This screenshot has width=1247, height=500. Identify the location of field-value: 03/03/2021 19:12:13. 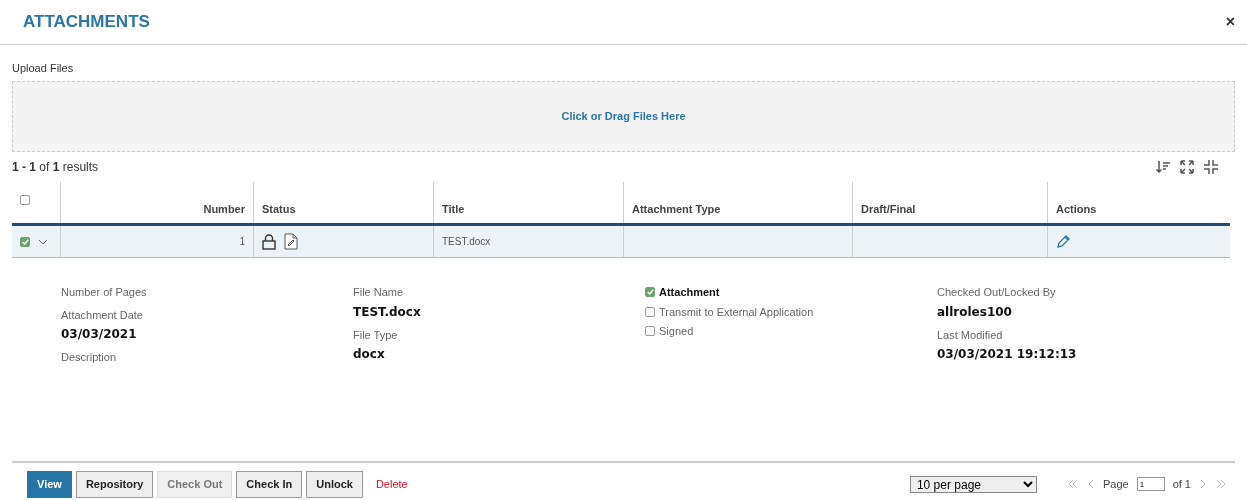
(1007, 354).